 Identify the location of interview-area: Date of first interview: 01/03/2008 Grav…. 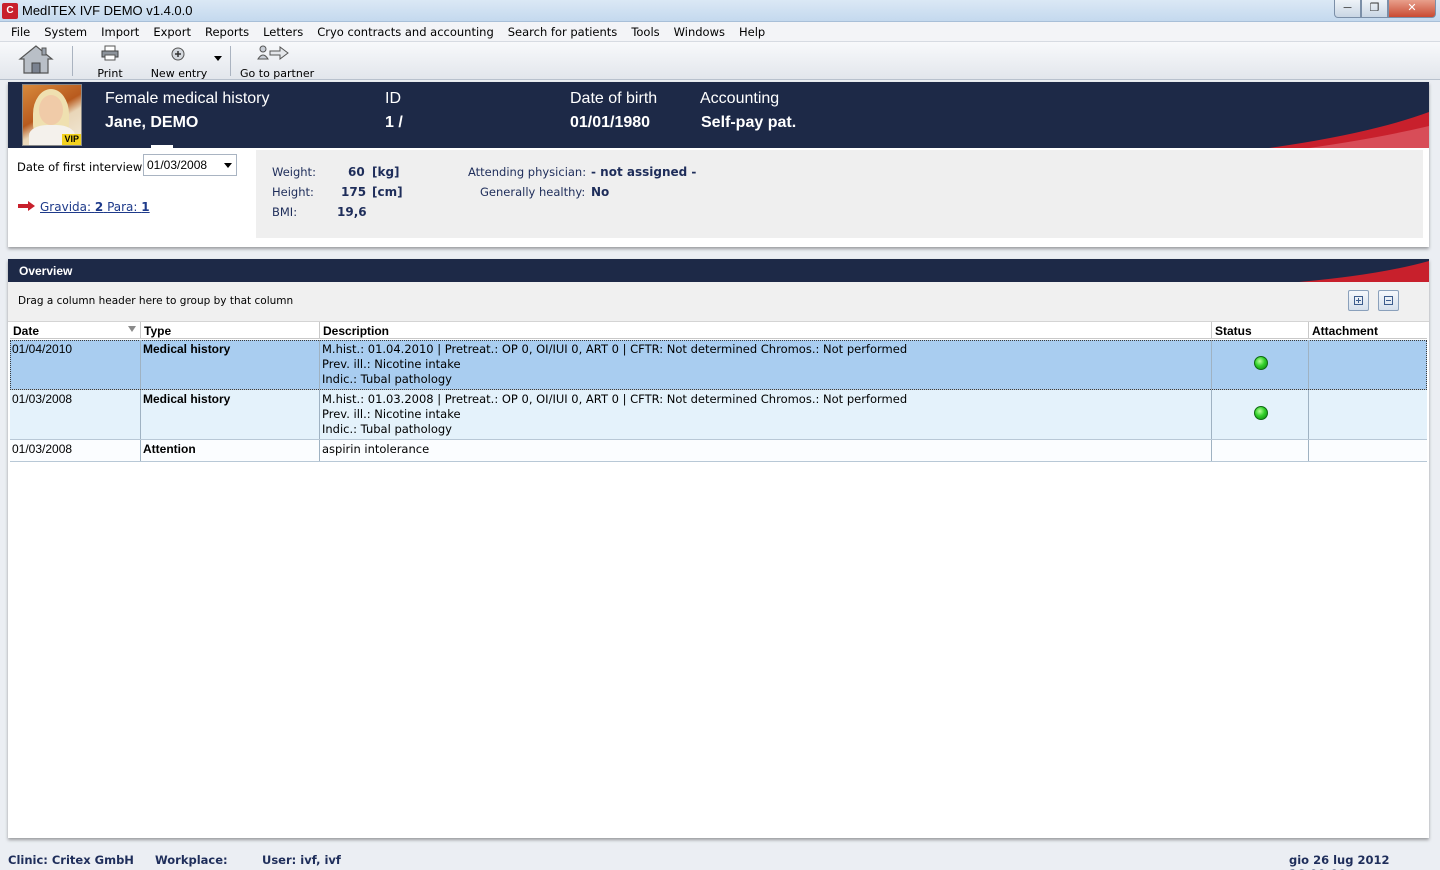
(132, 194).